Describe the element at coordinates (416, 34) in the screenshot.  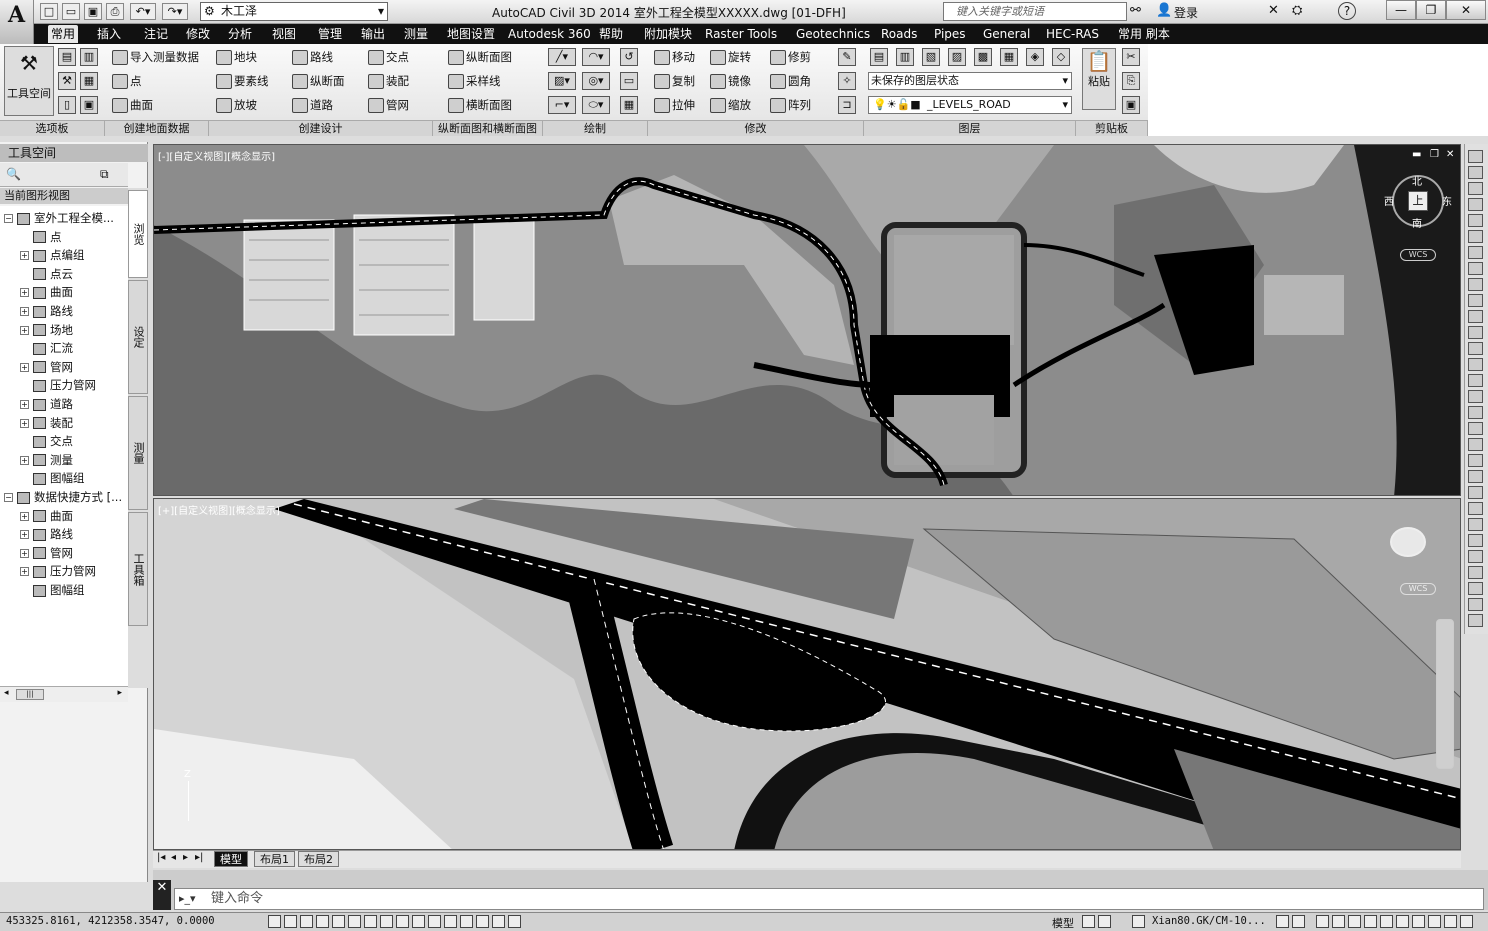
I see `ribbon-tab: 测量` at that location.